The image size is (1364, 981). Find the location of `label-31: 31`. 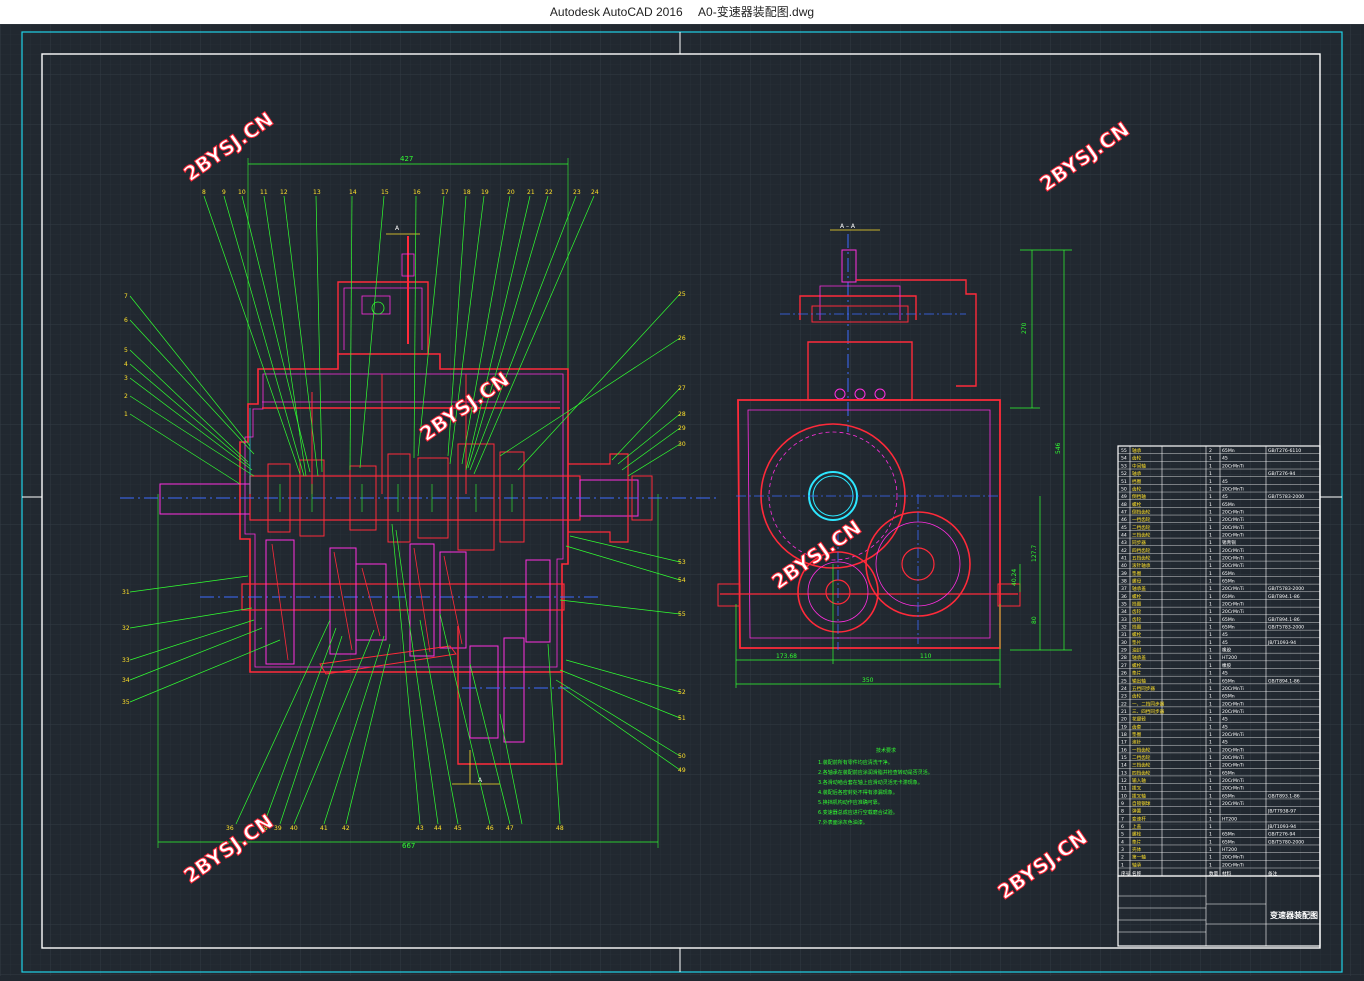

label-31: 31 is located at coordinates (126, 592).